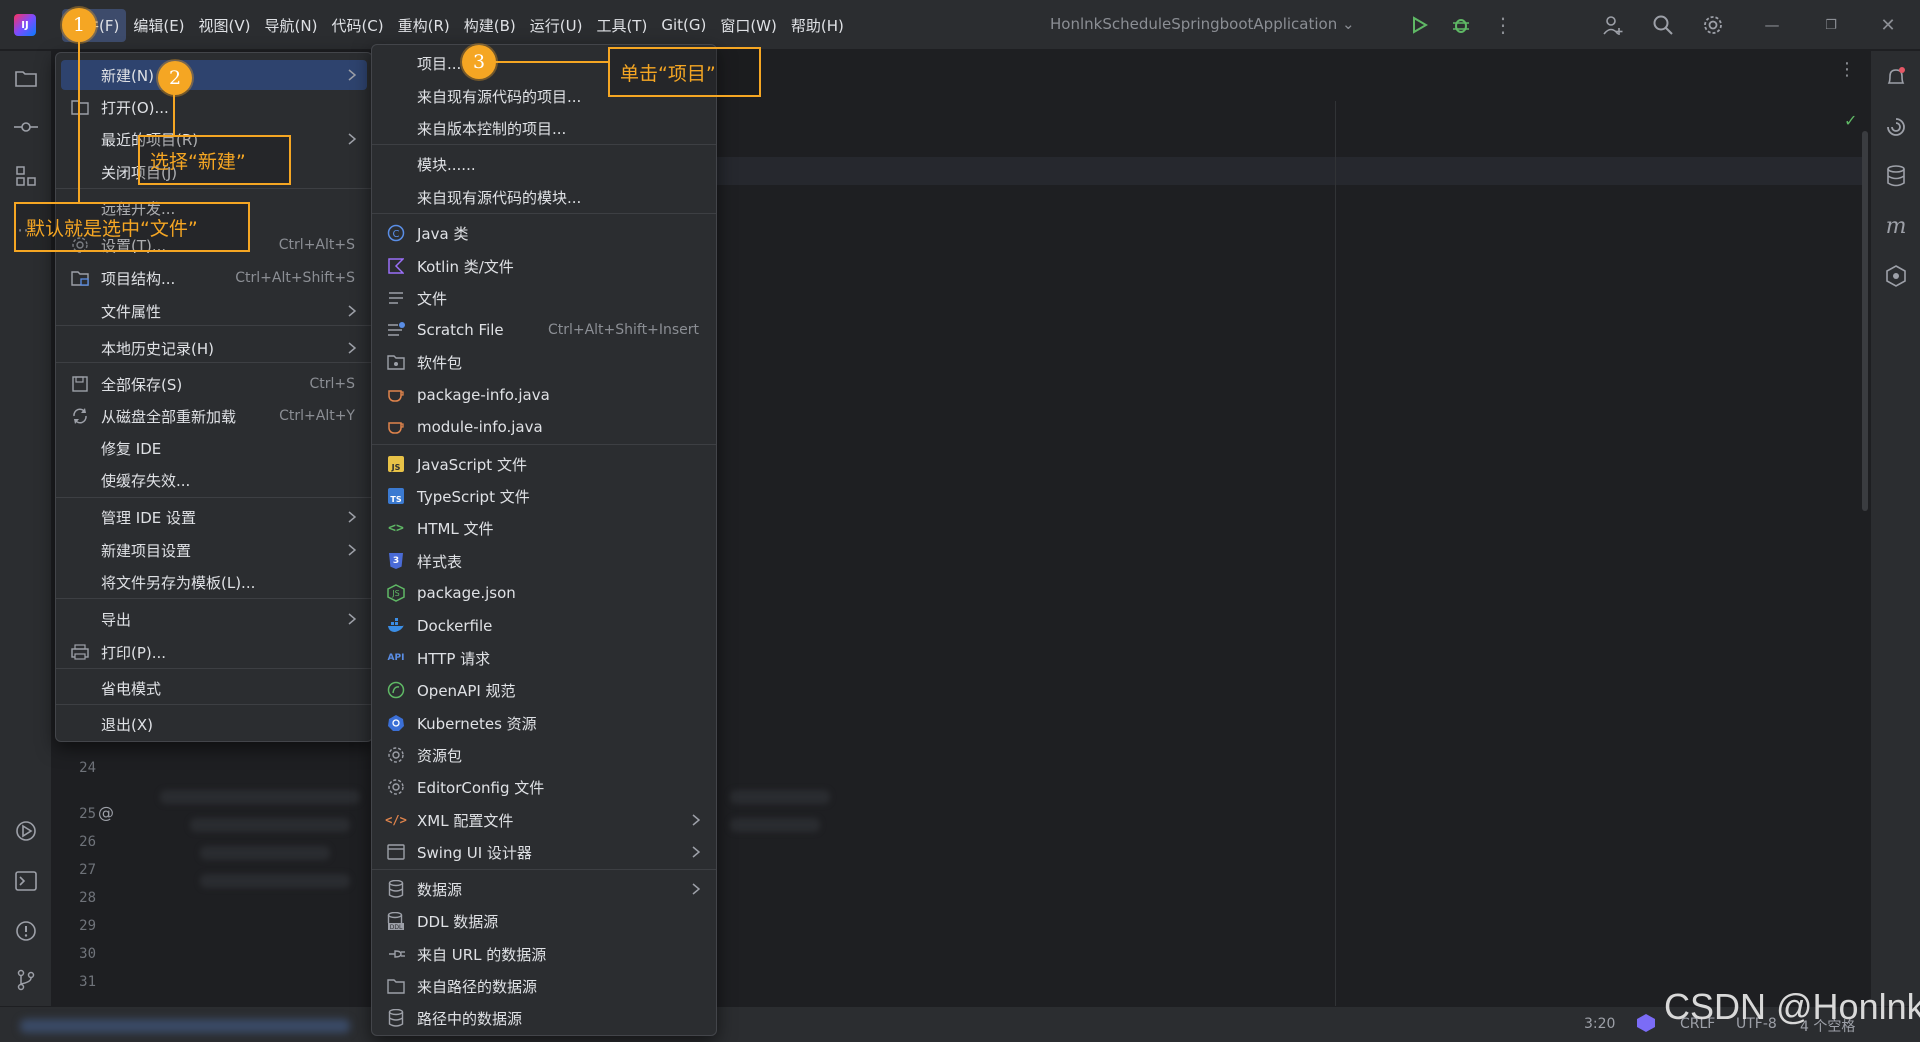 This screenshot has height=1042, width=1920. What do you see at coordinates (1713, 25) in the screenshot?
I see `settings-icon` at bounding box center [1713, 25].